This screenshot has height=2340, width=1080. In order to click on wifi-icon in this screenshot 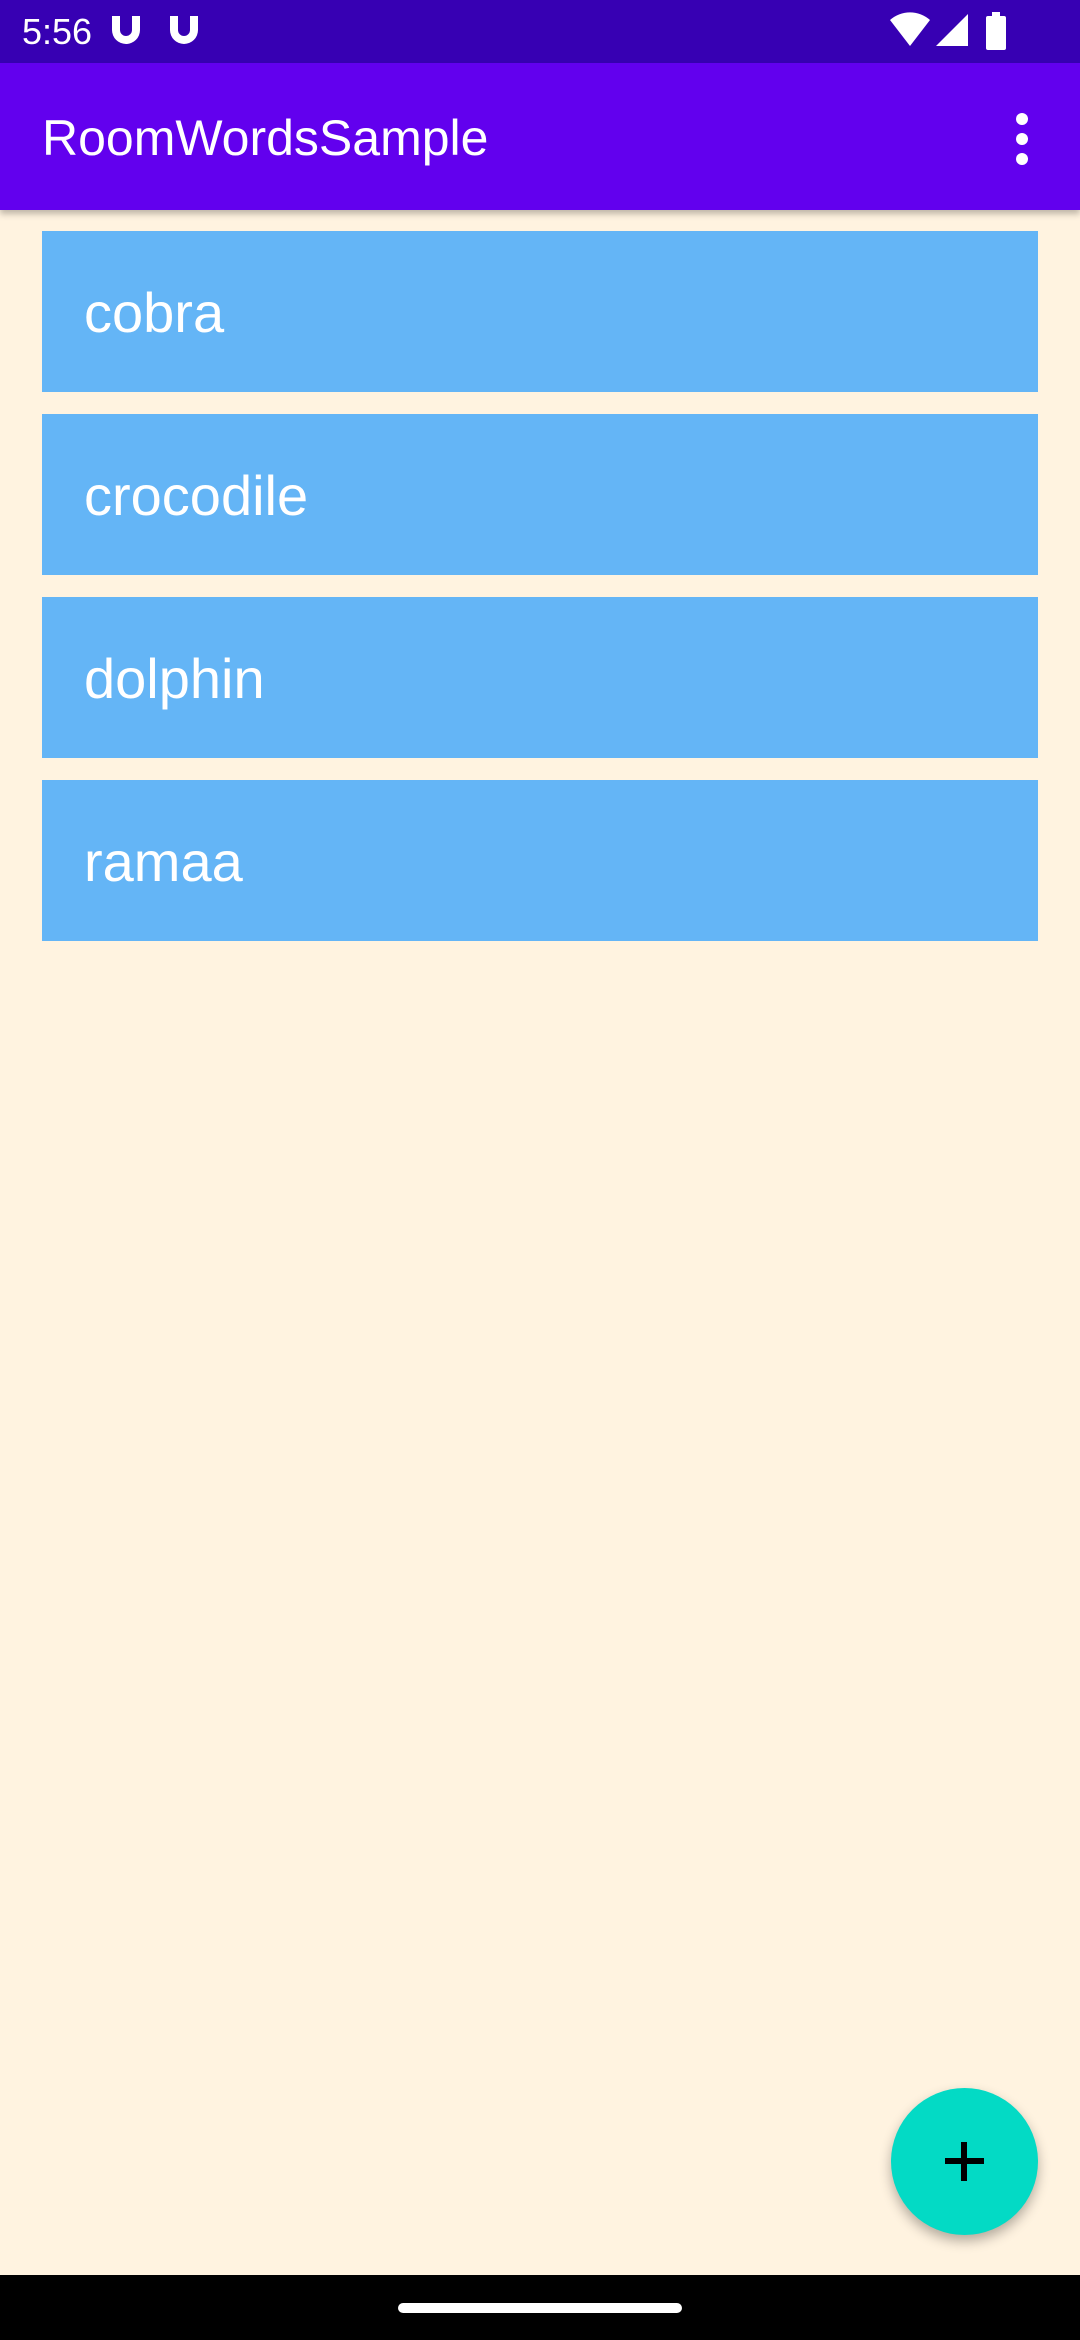, I will do `click(910, 32)`.